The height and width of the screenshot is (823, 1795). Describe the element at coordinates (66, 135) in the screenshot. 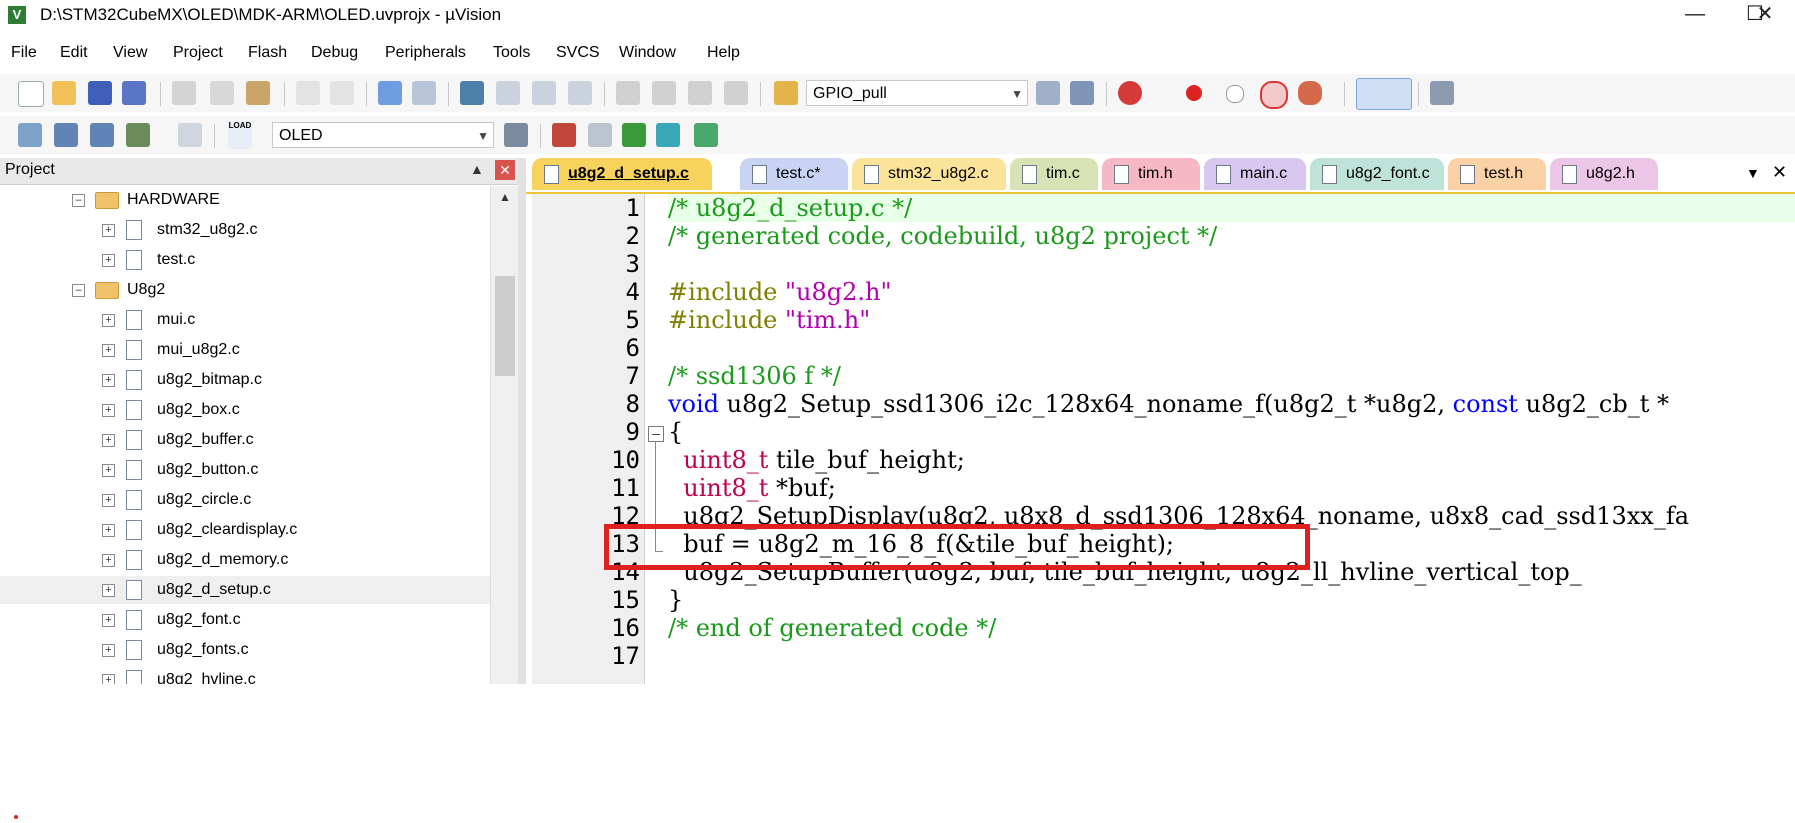

I see `build-icon` at that location.